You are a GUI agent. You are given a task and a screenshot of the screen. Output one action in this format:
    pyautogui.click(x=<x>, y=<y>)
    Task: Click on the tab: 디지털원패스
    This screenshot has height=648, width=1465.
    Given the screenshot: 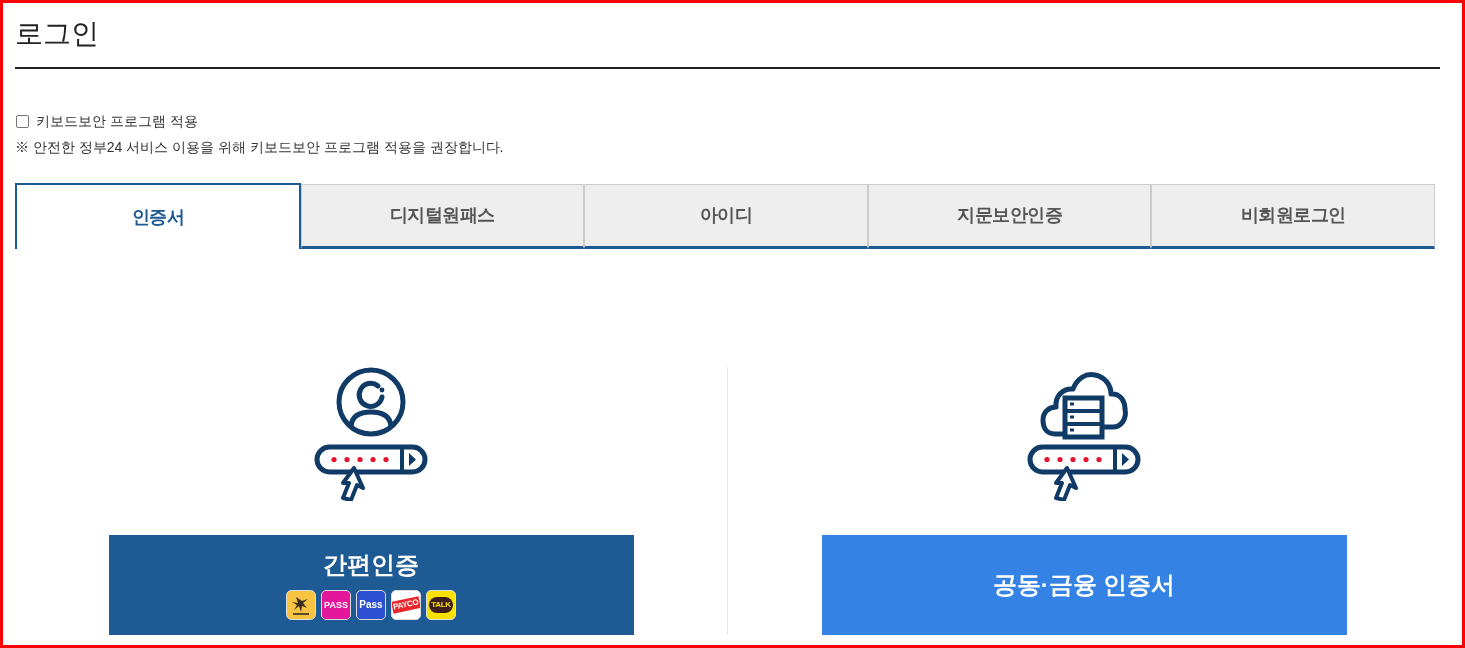 What is the action you would take?
    pyautogui.click(x=442, y=216)
    